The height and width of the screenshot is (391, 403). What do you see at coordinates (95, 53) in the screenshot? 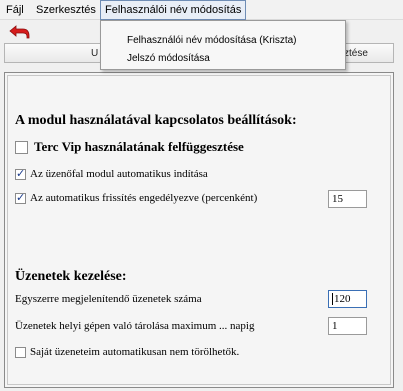
I see `tab-general-label: U` at bounding box center [95, 53].